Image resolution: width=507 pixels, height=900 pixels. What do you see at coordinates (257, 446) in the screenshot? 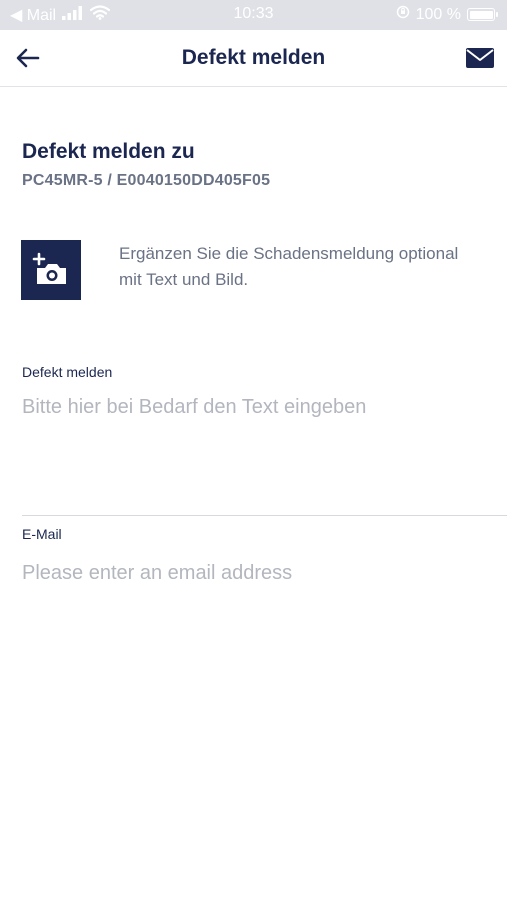
I see `defect-description-input` at bounding box center [257, 446].